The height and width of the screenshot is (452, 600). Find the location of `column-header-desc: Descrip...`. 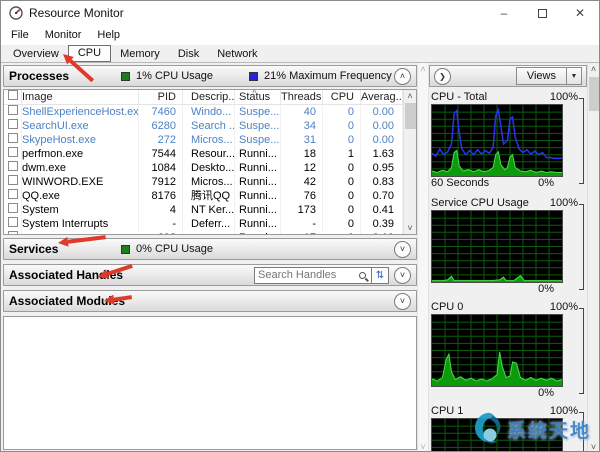

column-header-desc: Descrip... is located at coordinates (209, 97).